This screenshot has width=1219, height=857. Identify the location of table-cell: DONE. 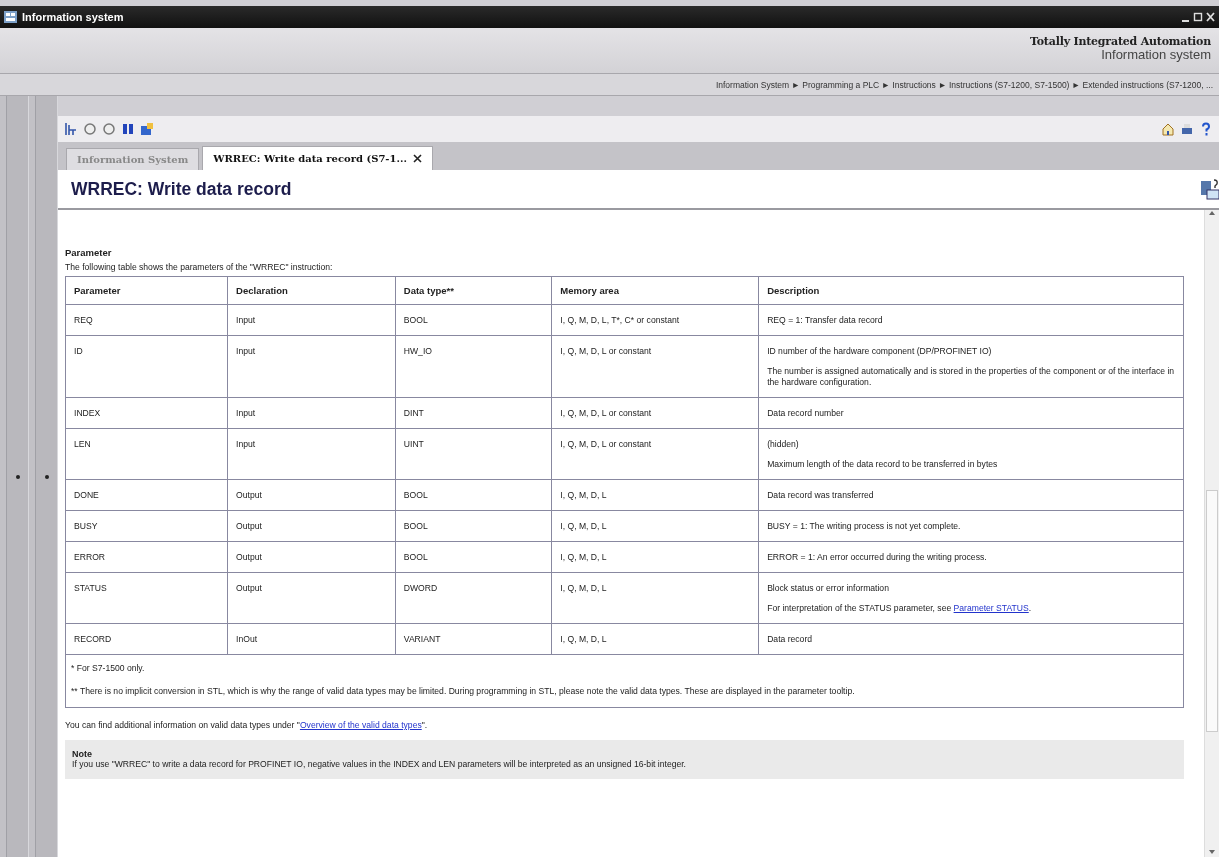
(146, 495).